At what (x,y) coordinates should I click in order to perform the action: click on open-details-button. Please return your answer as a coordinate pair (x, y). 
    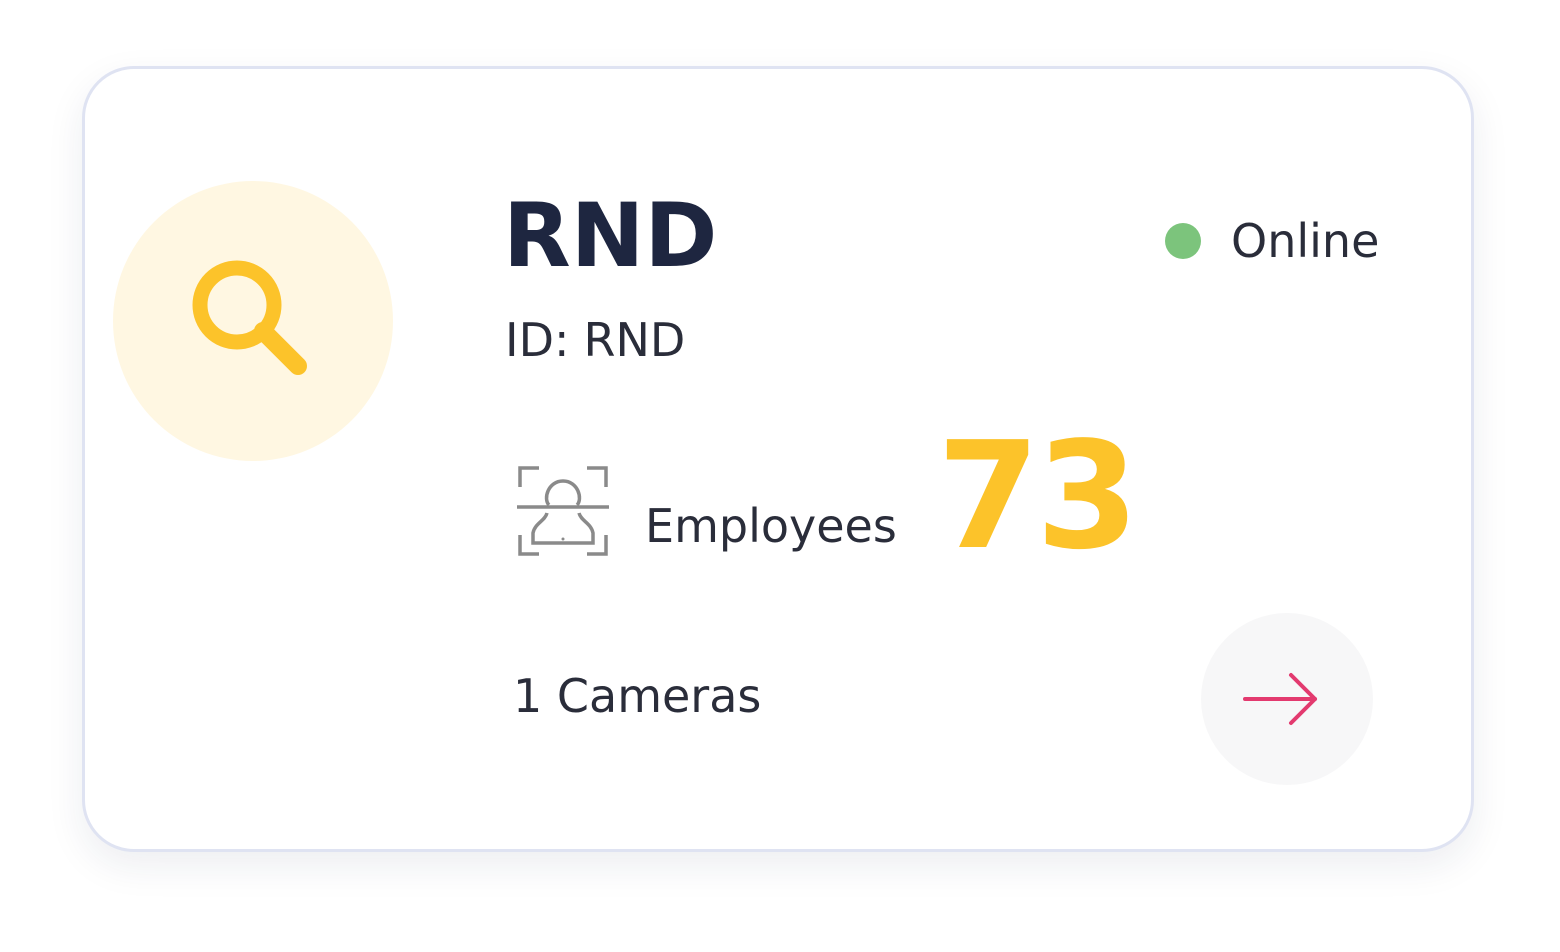
    Looking at the image, I should click on (1287, 699).